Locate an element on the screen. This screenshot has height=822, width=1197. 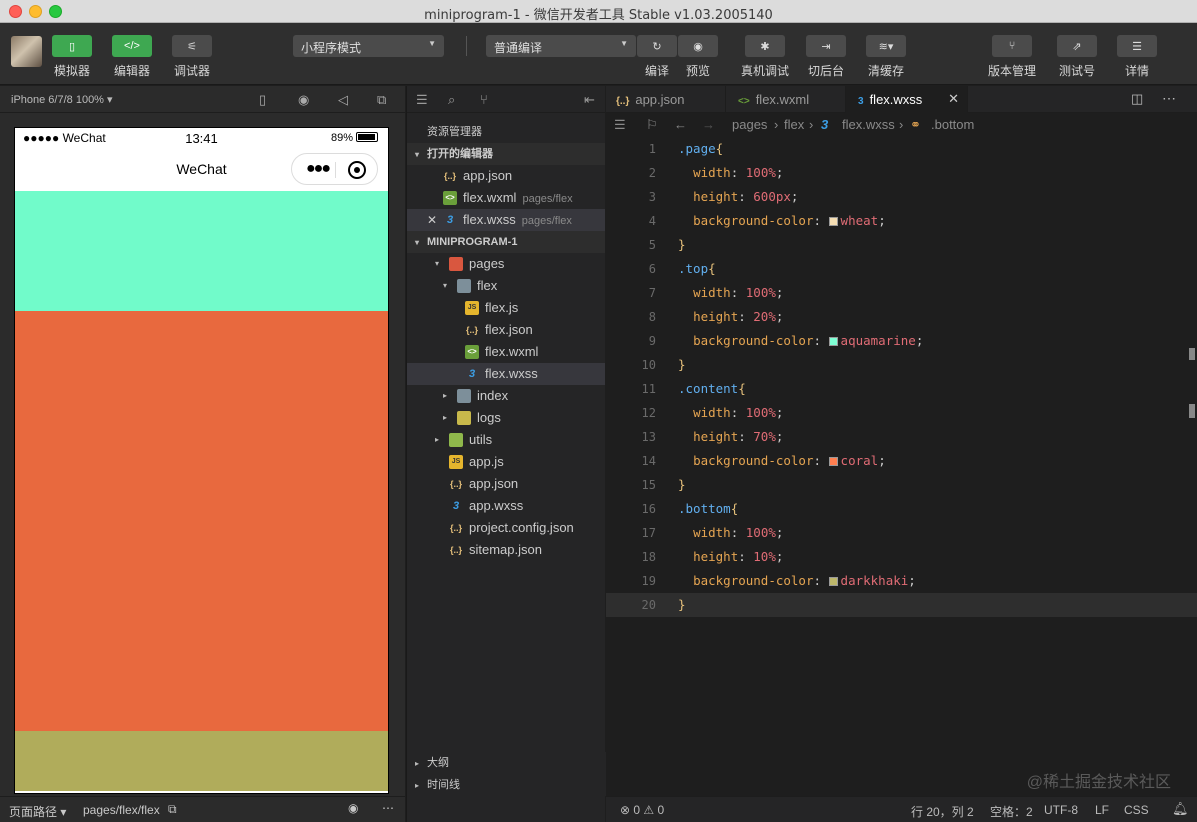
popout-icon: ⧉ is located at coordinates (381, 100).